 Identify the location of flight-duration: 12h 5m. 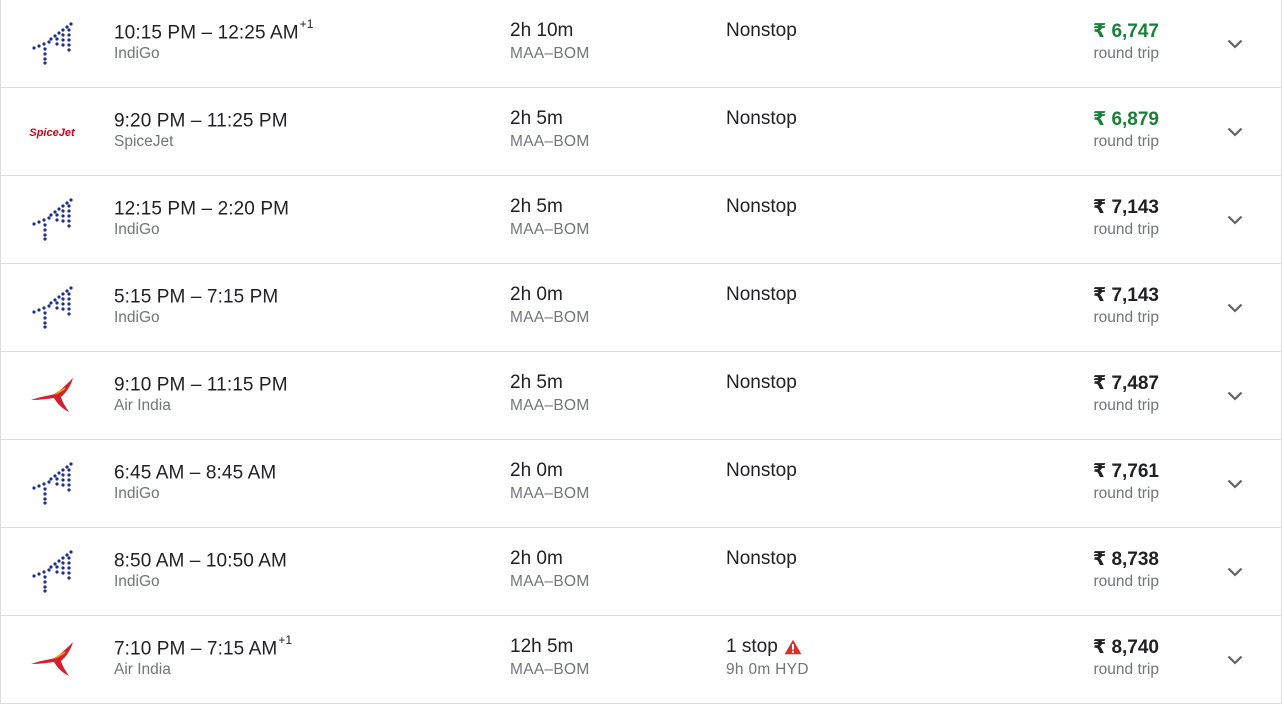
(542, 646).